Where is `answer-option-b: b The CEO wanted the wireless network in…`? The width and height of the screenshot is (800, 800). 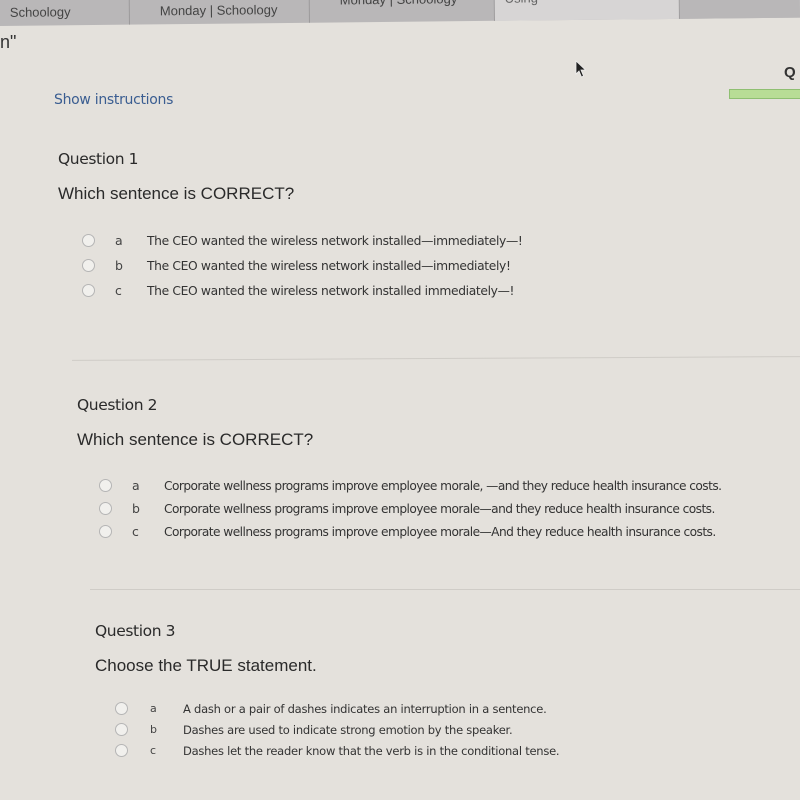 answer-option-b: b The CEO wanted the wireless network in… is located at coordinates (302, 265).